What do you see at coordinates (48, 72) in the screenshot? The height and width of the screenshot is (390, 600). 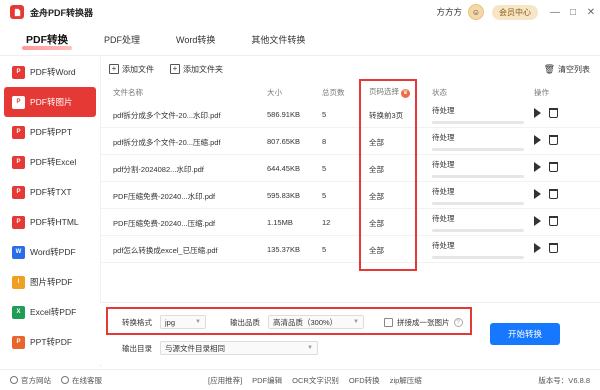 I see `sidebar-item-pdf-to-word: P PDF转Word` at bounding box center [48, 72].